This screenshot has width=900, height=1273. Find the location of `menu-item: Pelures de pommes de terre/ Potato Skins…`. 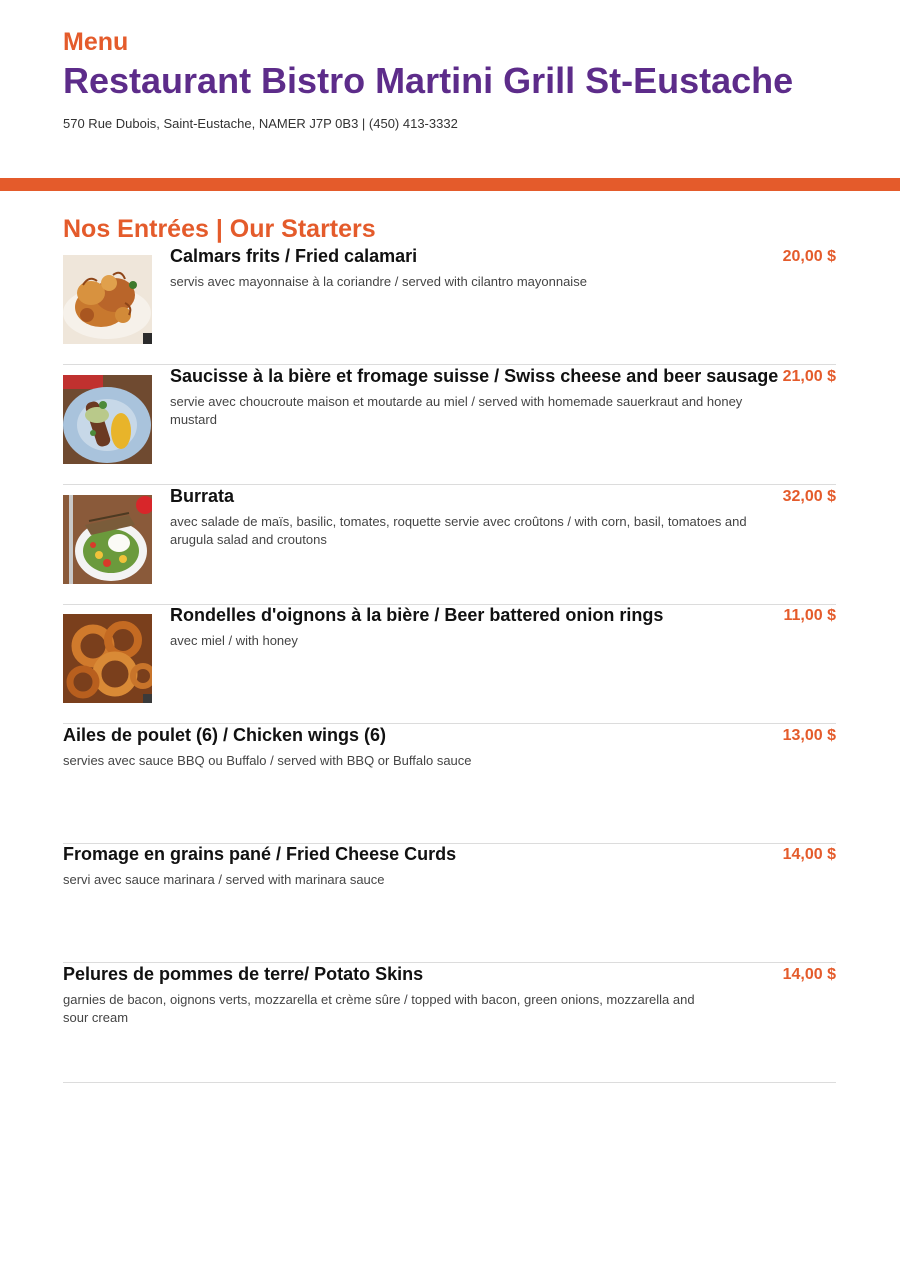

menu-item: Pelures de pommes de terre/ Potato Skins… is located at coordinates (449, 1023).